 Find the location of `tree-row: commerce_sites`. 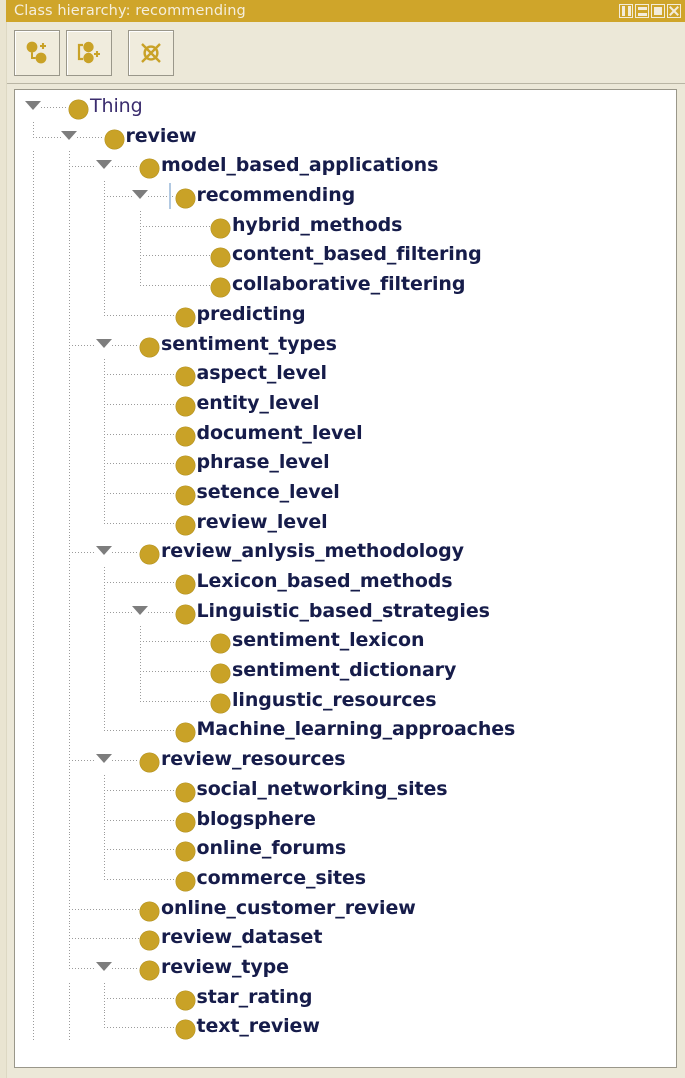

tree-row: commerce_sites is located at coordinates (345, 878).